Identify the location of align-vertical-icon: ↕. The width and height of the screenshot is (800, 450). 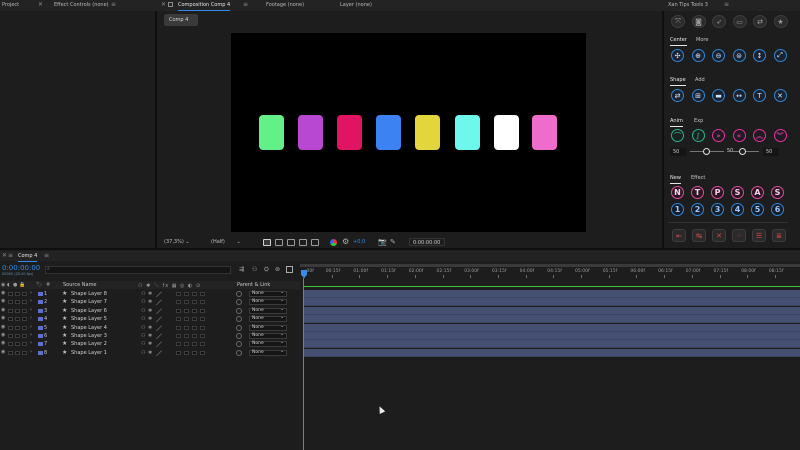
(759, 55).